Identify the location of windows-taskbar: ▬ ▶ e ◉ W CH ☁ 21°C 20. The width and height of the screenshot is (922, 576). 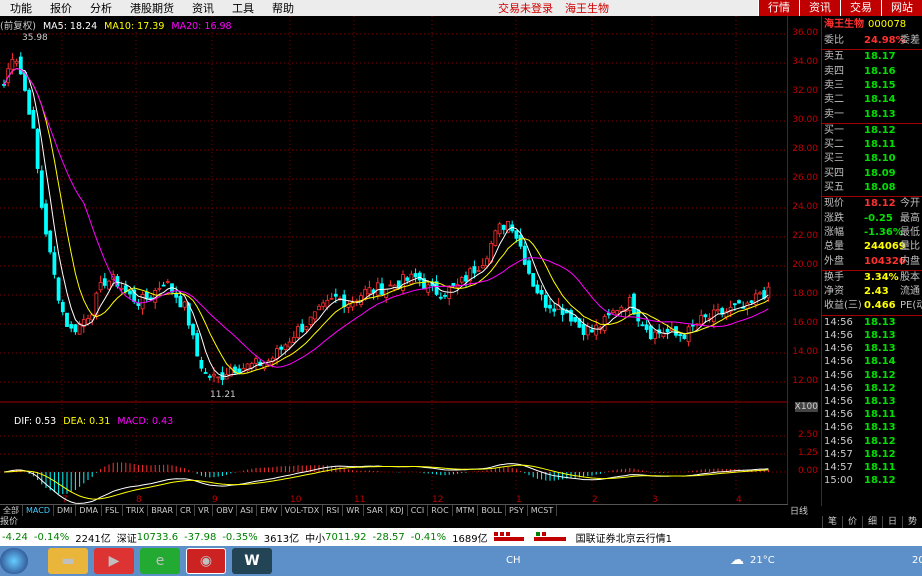
(461, 561).